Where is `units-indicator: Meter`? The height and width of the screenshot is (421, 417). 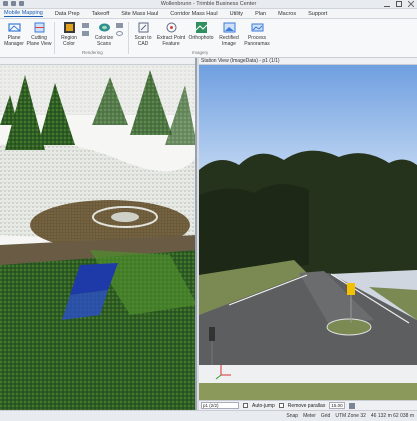
units-indicator: Meter is located at coordinates (309, 416).